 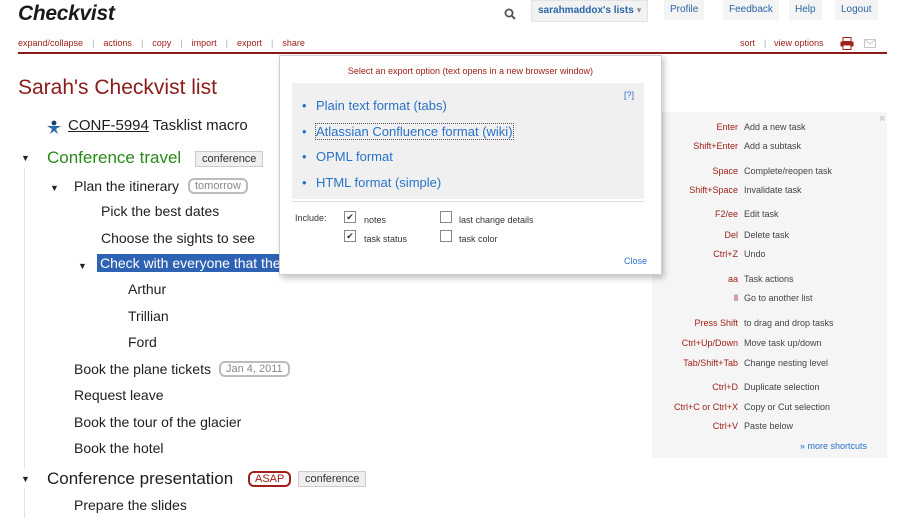 I want to click on task-check-everyone: Check with everyone that the, so click(x=190, y=263).